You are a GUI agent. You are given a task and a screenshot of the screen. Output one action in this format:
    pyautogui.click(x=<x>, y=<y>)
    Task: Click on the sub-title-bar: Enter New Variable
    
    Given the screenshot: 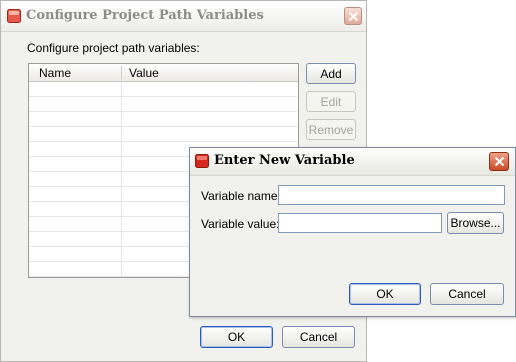 What is the action you would take?
    pyautogui.click(x=352, y=162)
    